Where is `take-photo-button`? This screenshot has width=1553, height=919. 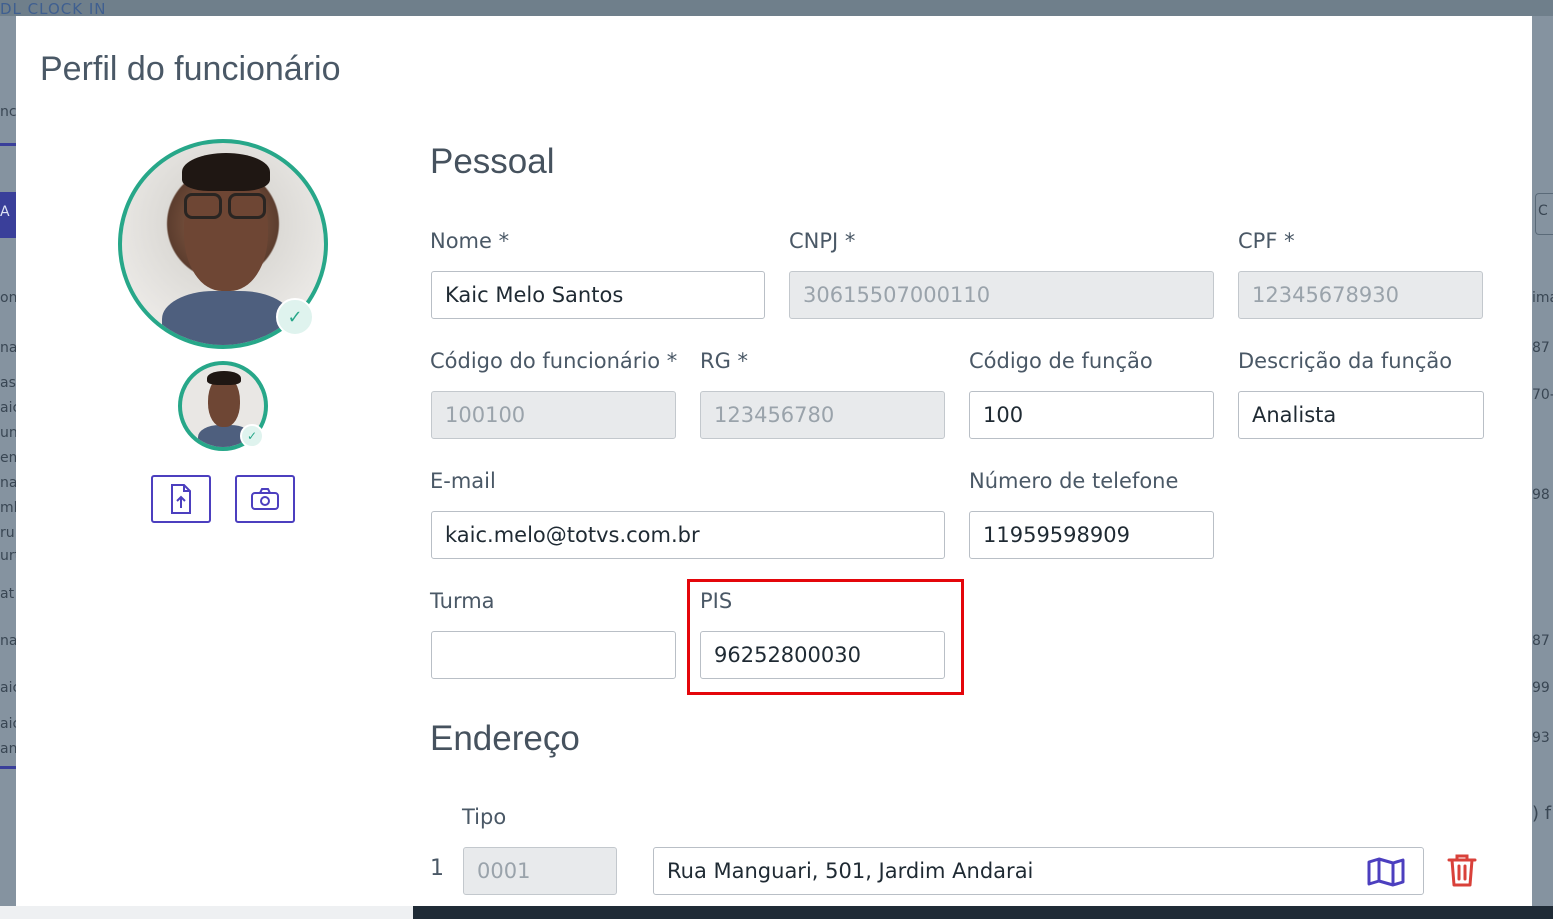
take-photo-button is located at coordinates (265, 499).